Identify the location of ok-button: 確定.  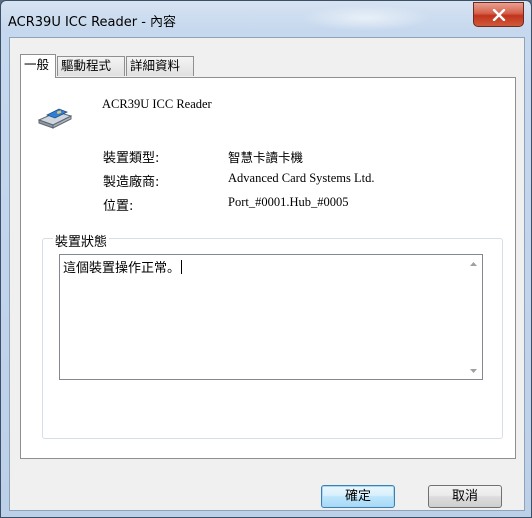
(358, 496).